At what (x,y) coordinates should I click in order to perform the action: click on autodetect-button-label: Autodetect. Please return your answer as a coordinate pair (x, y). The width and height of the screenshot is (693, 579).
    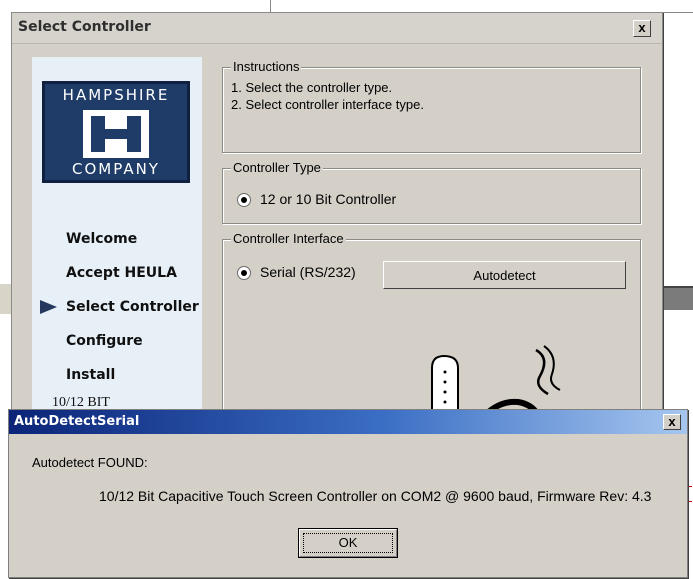
    Looking at the image, I should click on (504, 275).